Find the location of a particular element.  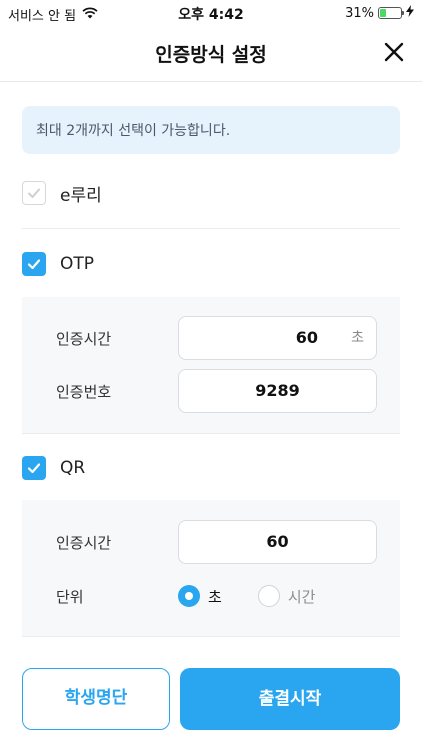

status-right: 31% is located at coordinates (379, 13).